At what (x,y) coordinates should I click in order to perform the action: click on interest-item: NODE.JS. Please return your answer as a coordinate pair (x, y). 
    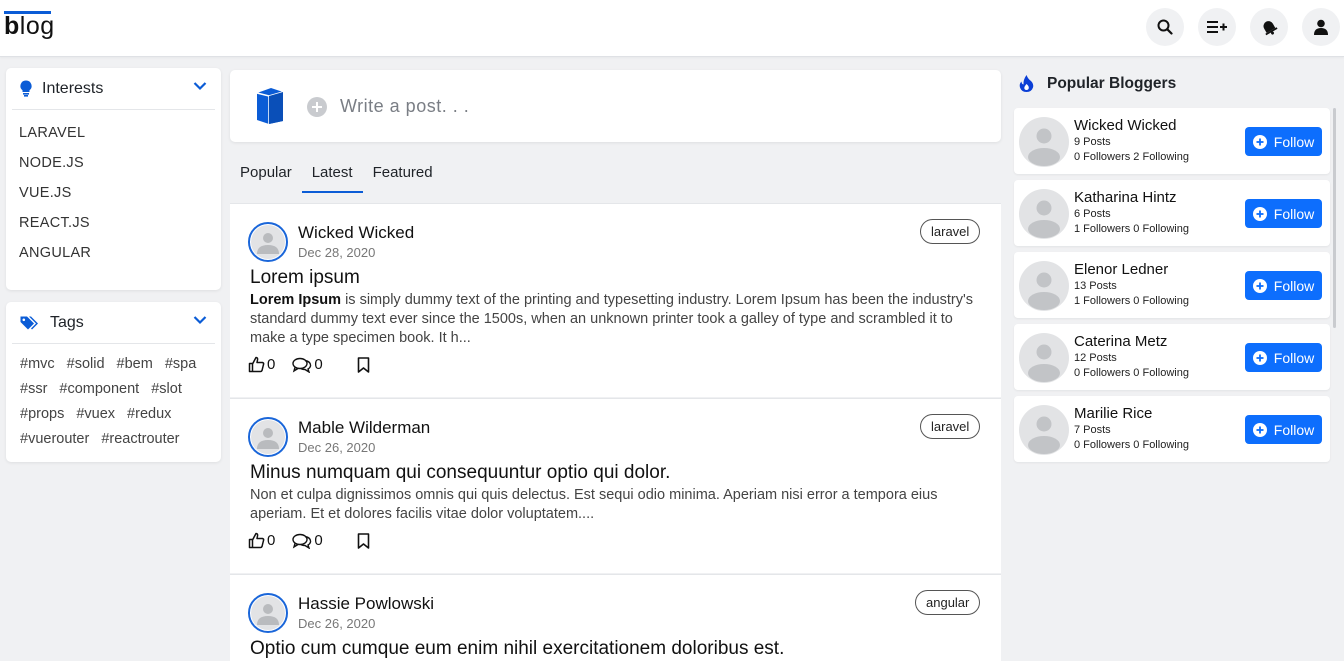
    Looking at the image, I should click on (113, 163).